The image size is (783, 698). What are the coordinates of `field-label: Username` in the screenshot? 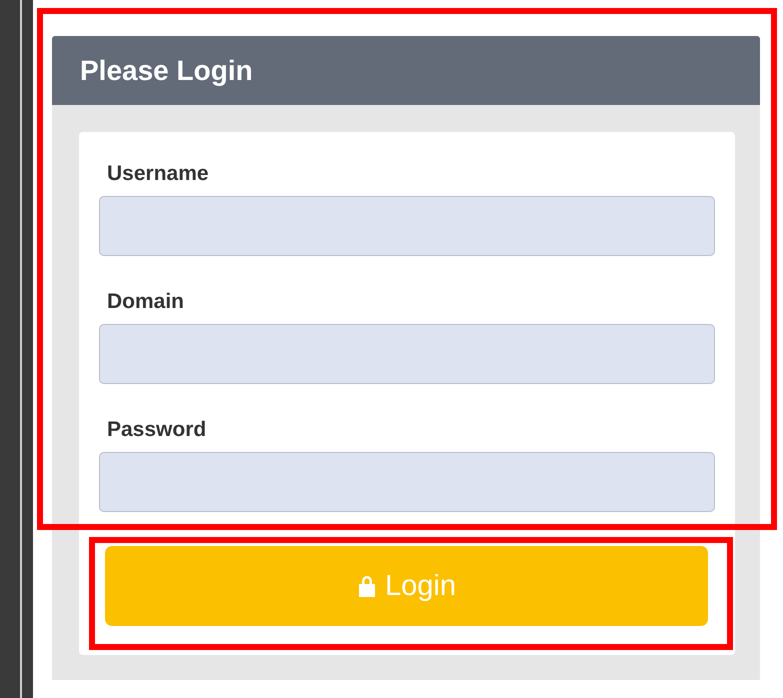 It's located at (158, 174).